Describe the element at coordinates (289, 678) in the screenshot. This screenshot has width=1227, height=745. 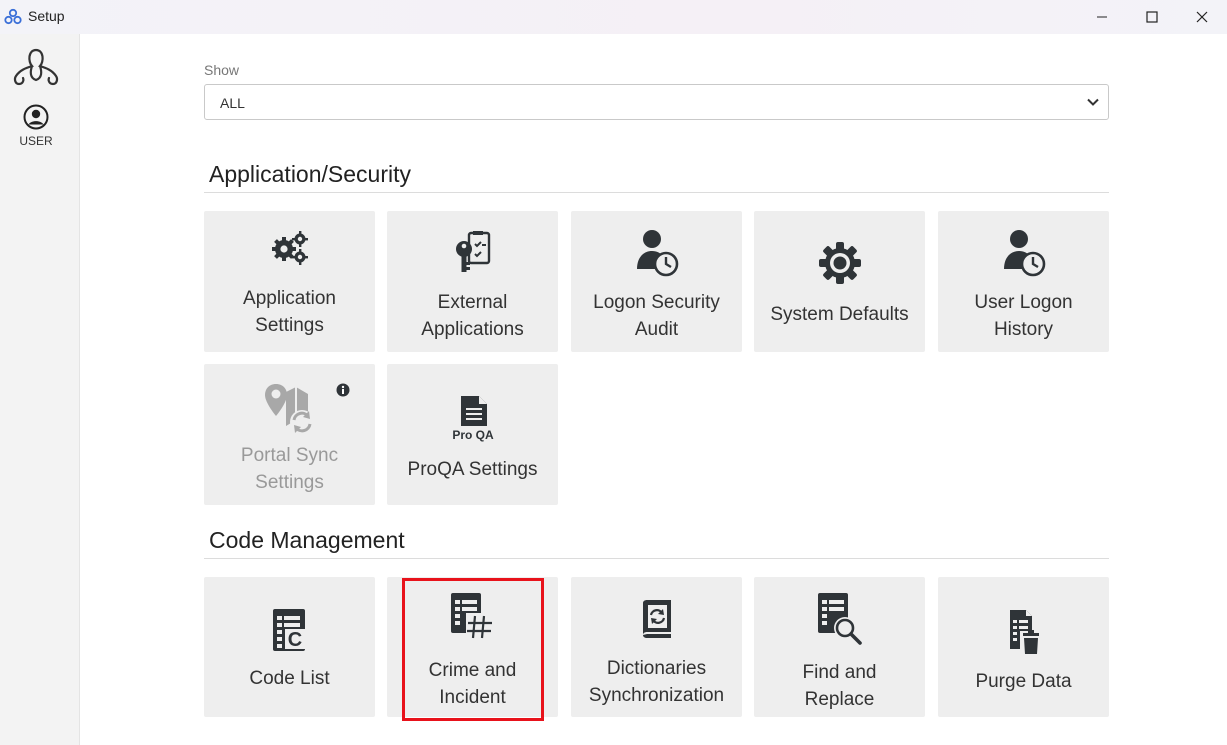
I see `tile-label: Code List` at that location.